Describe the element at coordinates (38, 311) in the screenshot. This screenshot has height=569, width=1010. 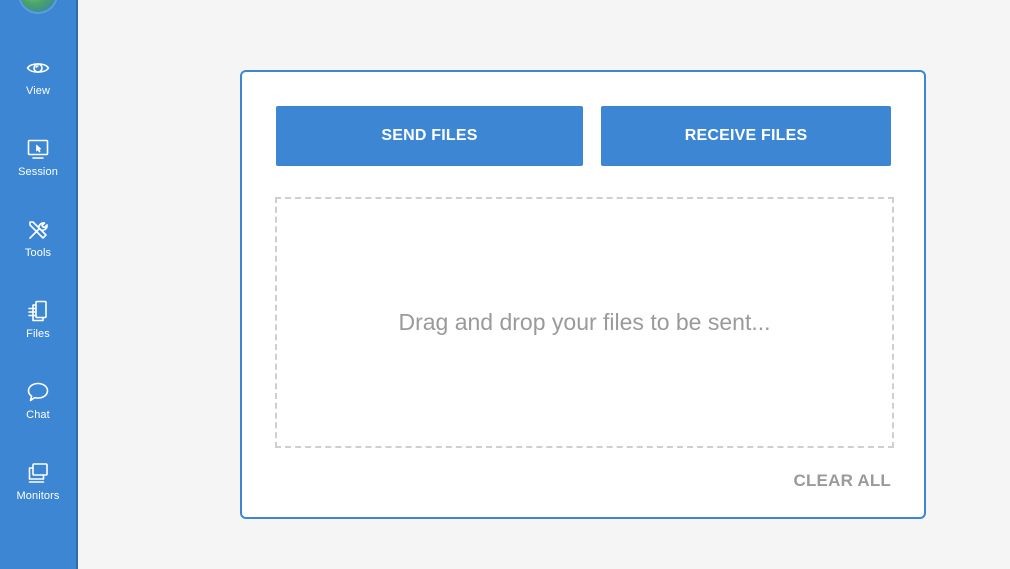
I see `files-icon` at that location.